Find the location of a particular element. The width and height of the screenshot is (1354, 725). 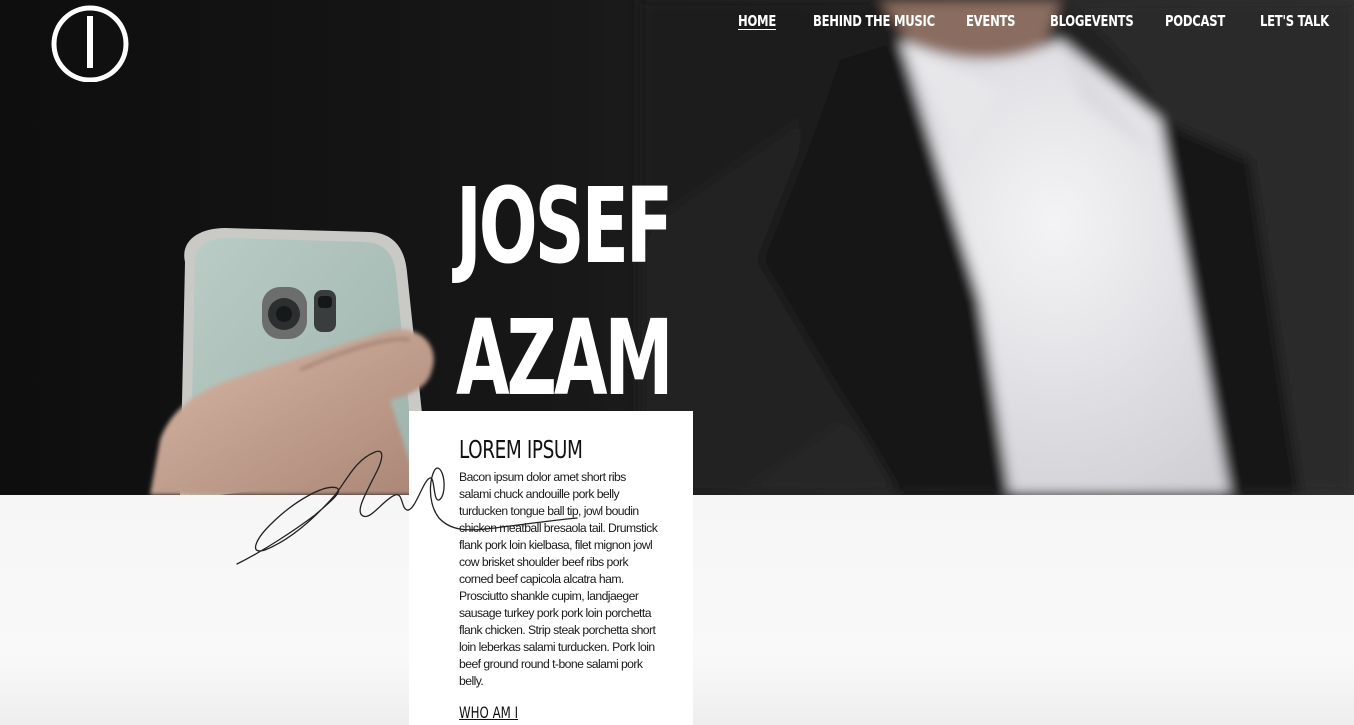

who-am-i-link: WHO AM I is located at coordinates (488, 712).